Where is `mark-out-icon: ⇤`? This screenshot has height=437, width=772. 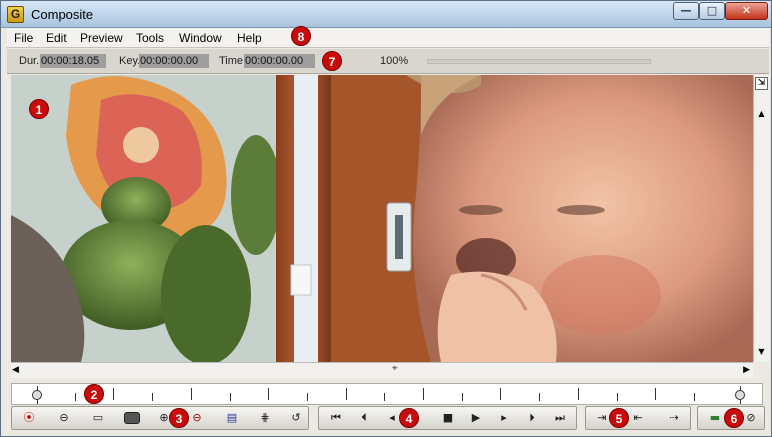
mark-out-icon: ⇤ is located at coordinates (638, 418).